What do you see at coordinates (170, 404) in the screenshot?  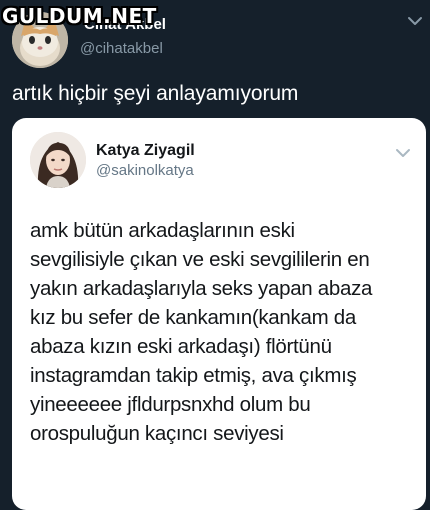 I see `quoted-text-line: yineeeeee jfldurpsnxhd olum bu` at bounding box center [170, 404].